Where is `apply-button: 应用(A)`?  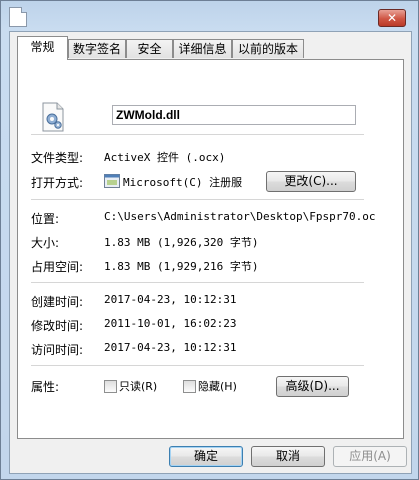
apply-button: 应用(A) is located at coordinates (370, 456).